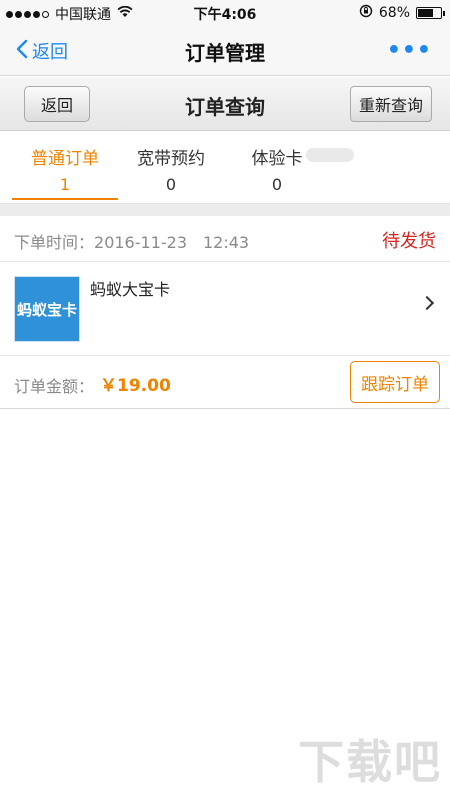 The image size is (450, 800). I want to click on amount-value: ￥19.00, so click(135, 386).